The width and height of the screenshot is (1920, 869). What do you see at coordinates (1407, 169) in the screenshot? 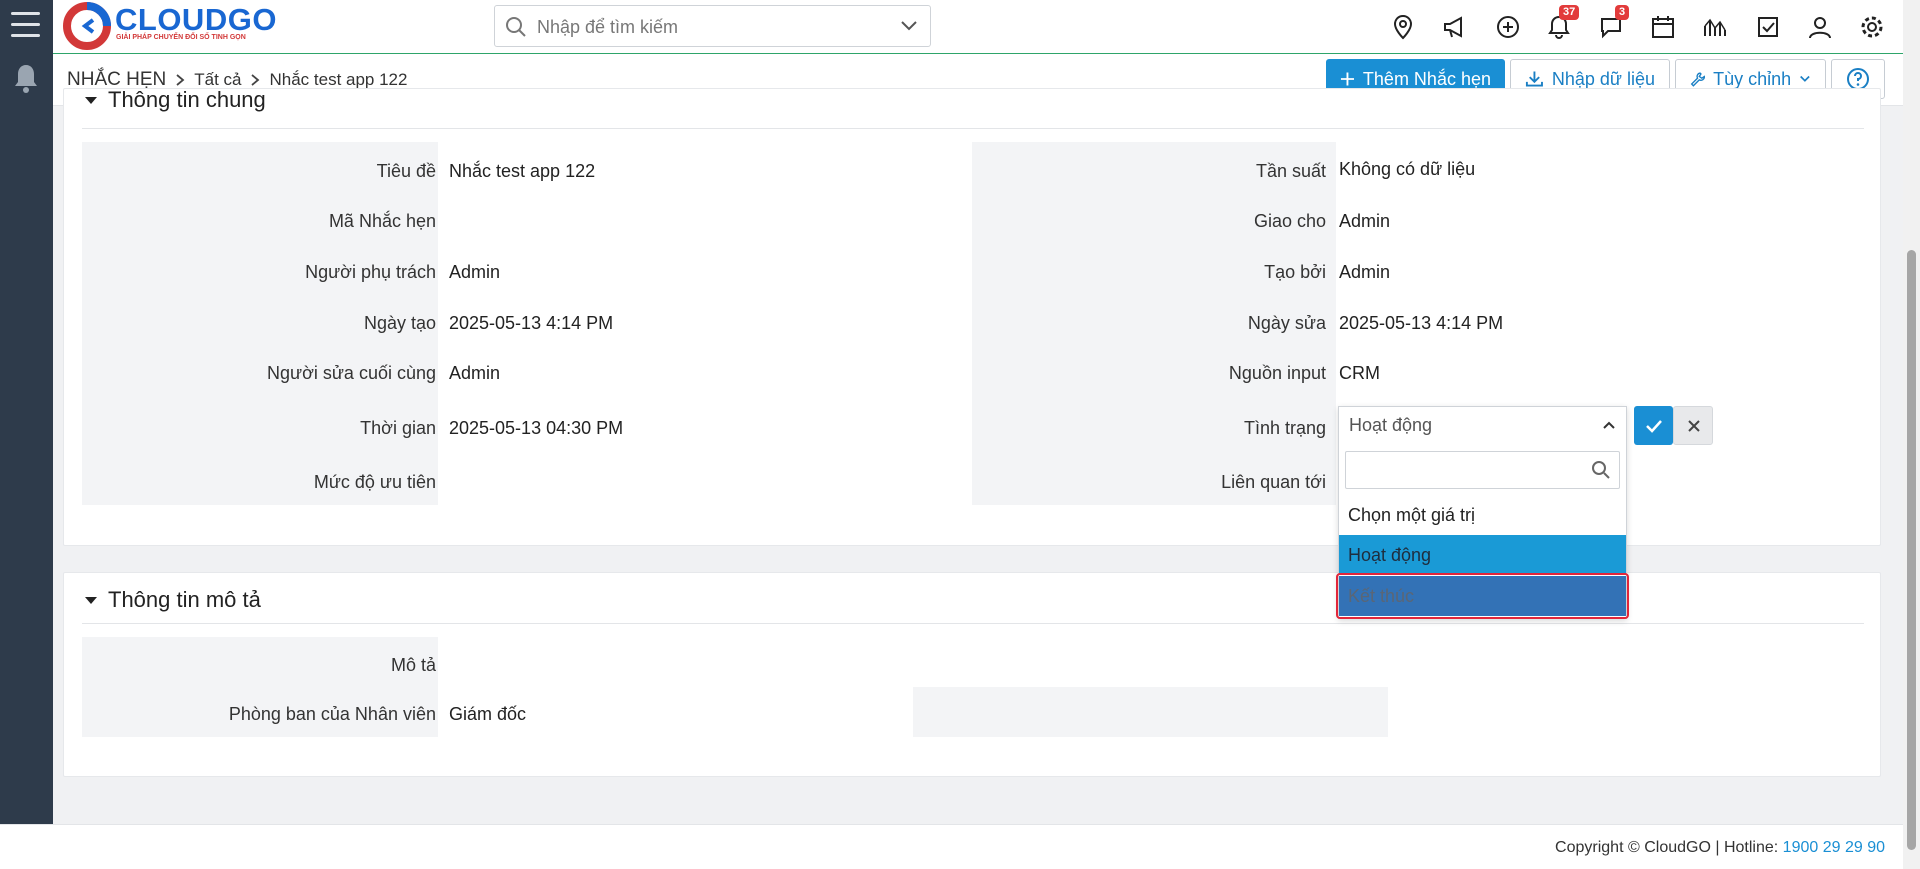
I see `field-value: Không có dữ liệu` at bounding box center [1407, 169].